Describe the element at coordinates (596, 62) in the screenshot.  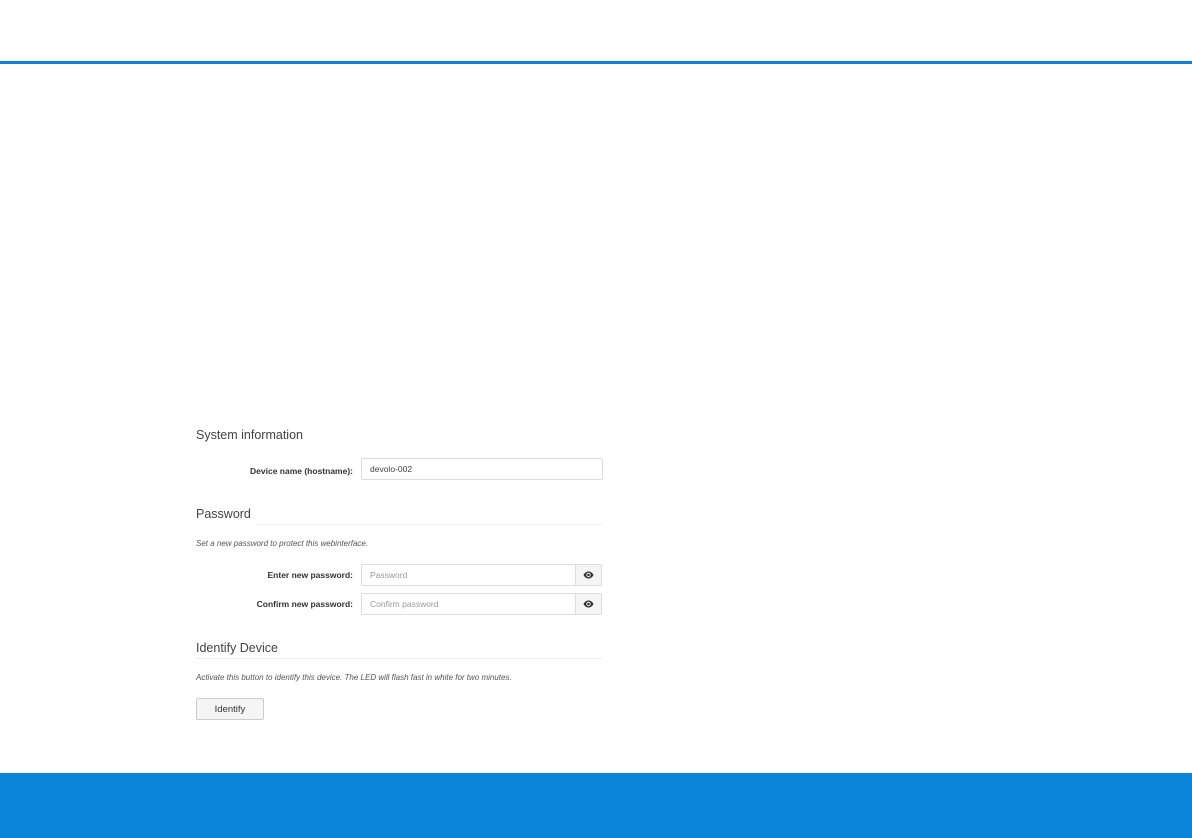
I see `header-accent-line` at that location.